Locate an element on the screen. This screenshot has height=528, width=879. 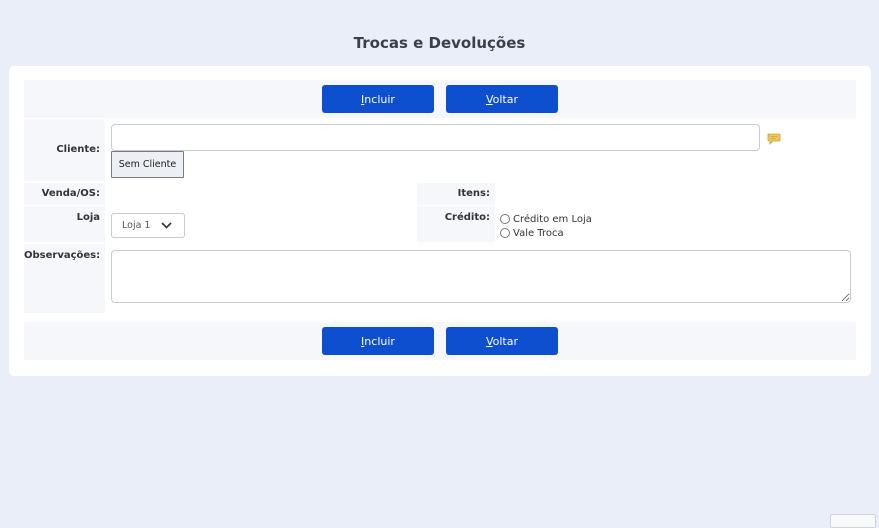
radio-label: Vale Troca is located at coordinates (538, 233).